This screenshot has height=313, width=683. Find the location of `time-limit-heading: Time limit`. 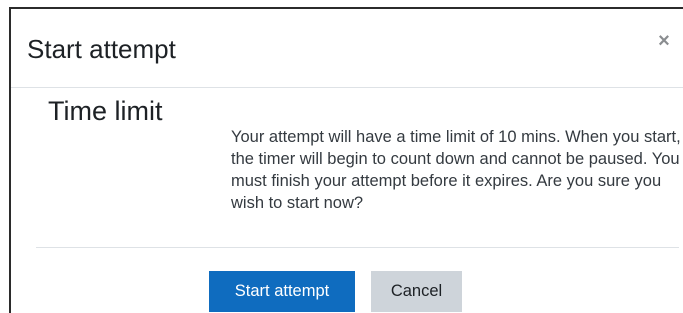

time-limit-heading: Time limit is located at coordinates (105, 111).